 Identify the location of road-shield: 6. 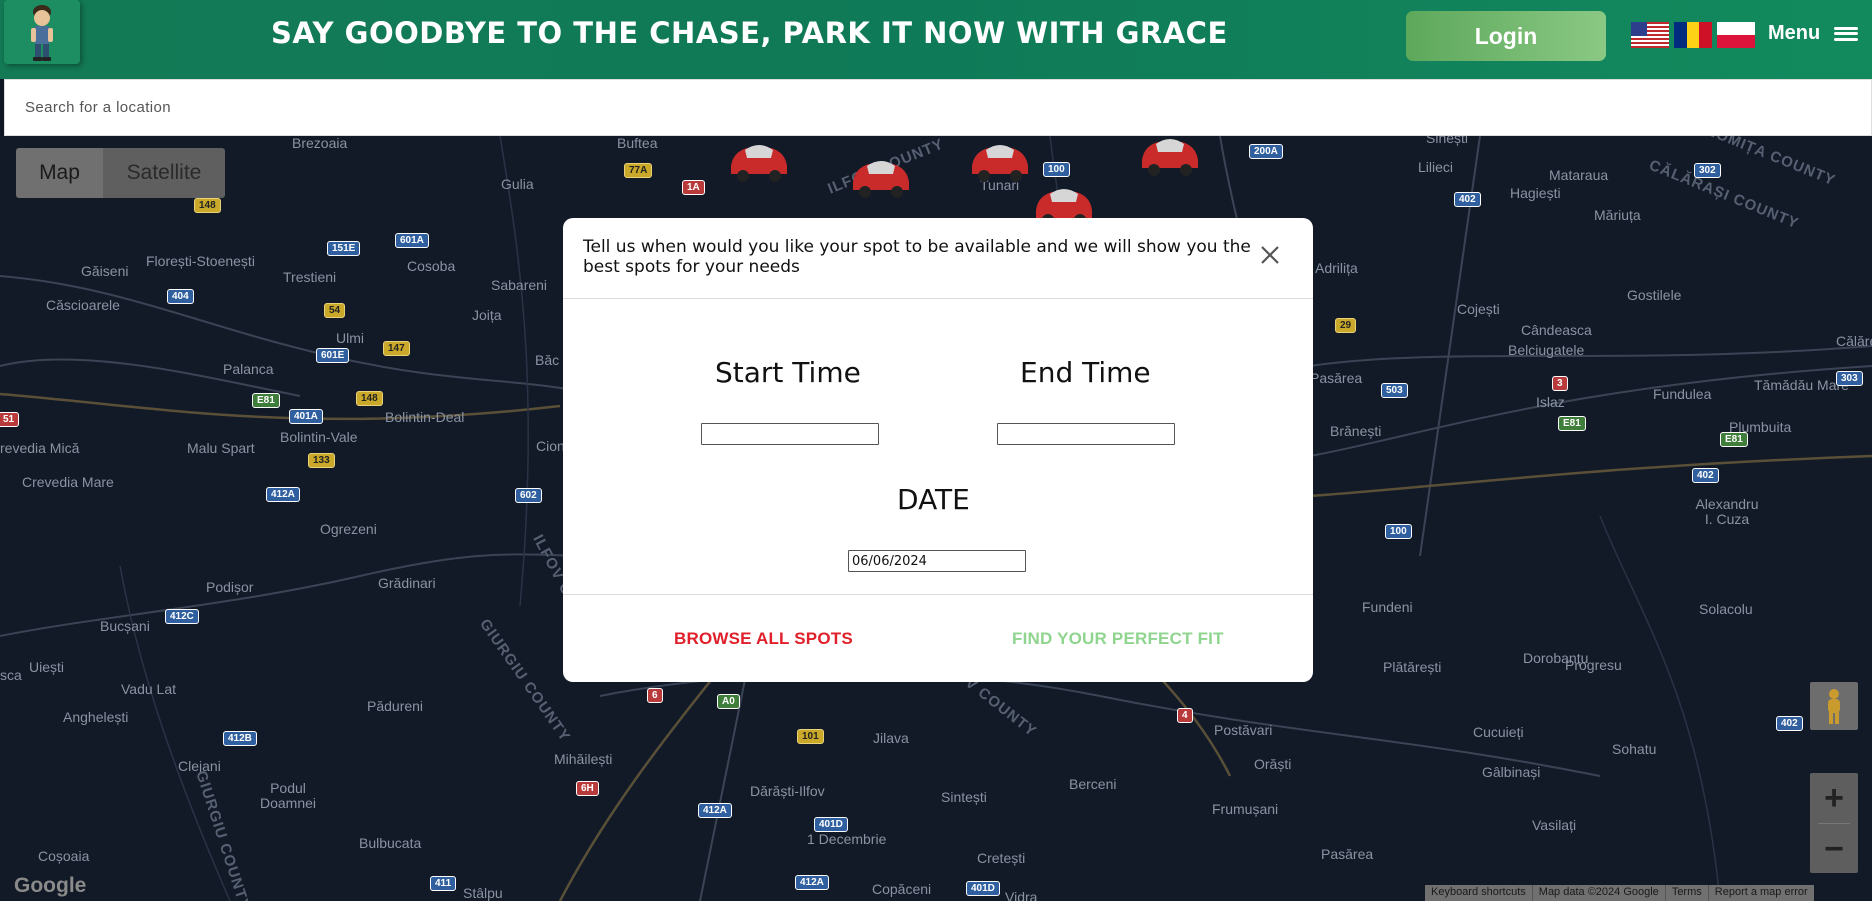
(655, 695).